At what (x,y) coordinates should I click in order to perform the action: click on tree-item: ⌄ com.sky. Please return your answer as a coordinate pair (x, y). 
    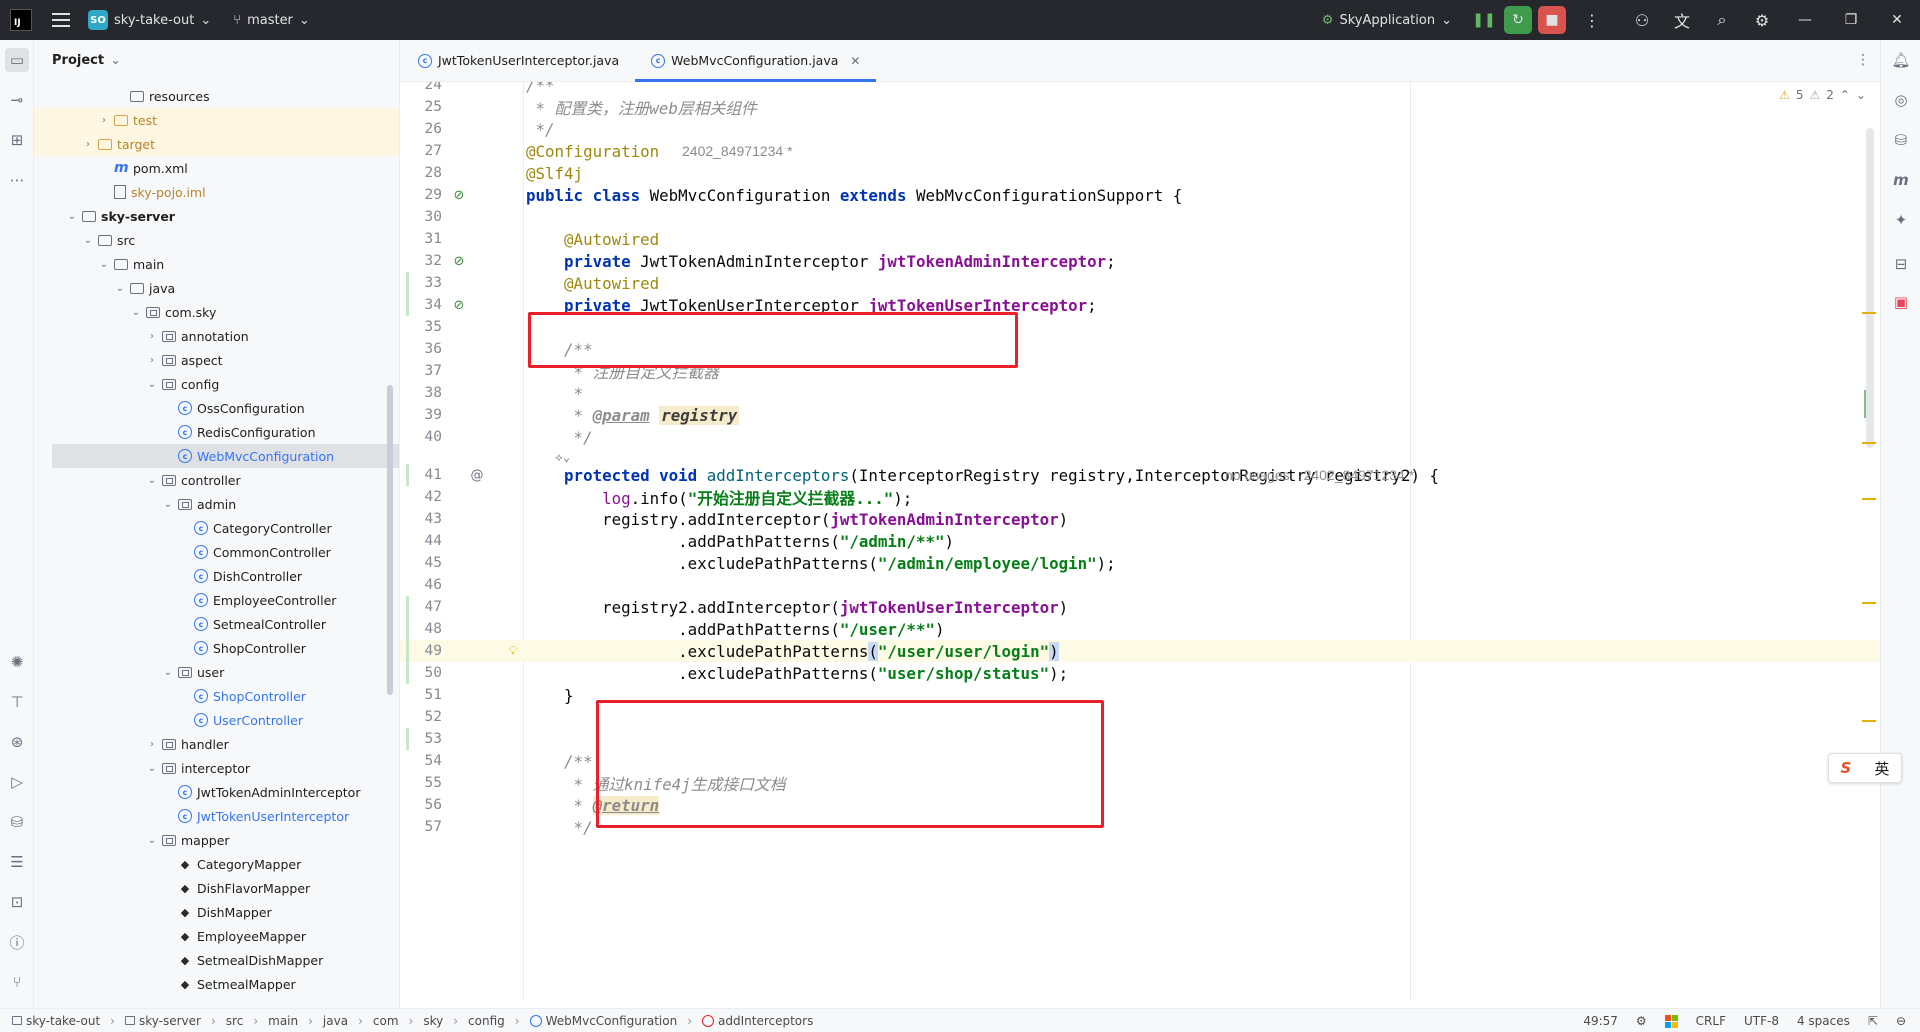
    Looking at the image, I should click on (216, 312).